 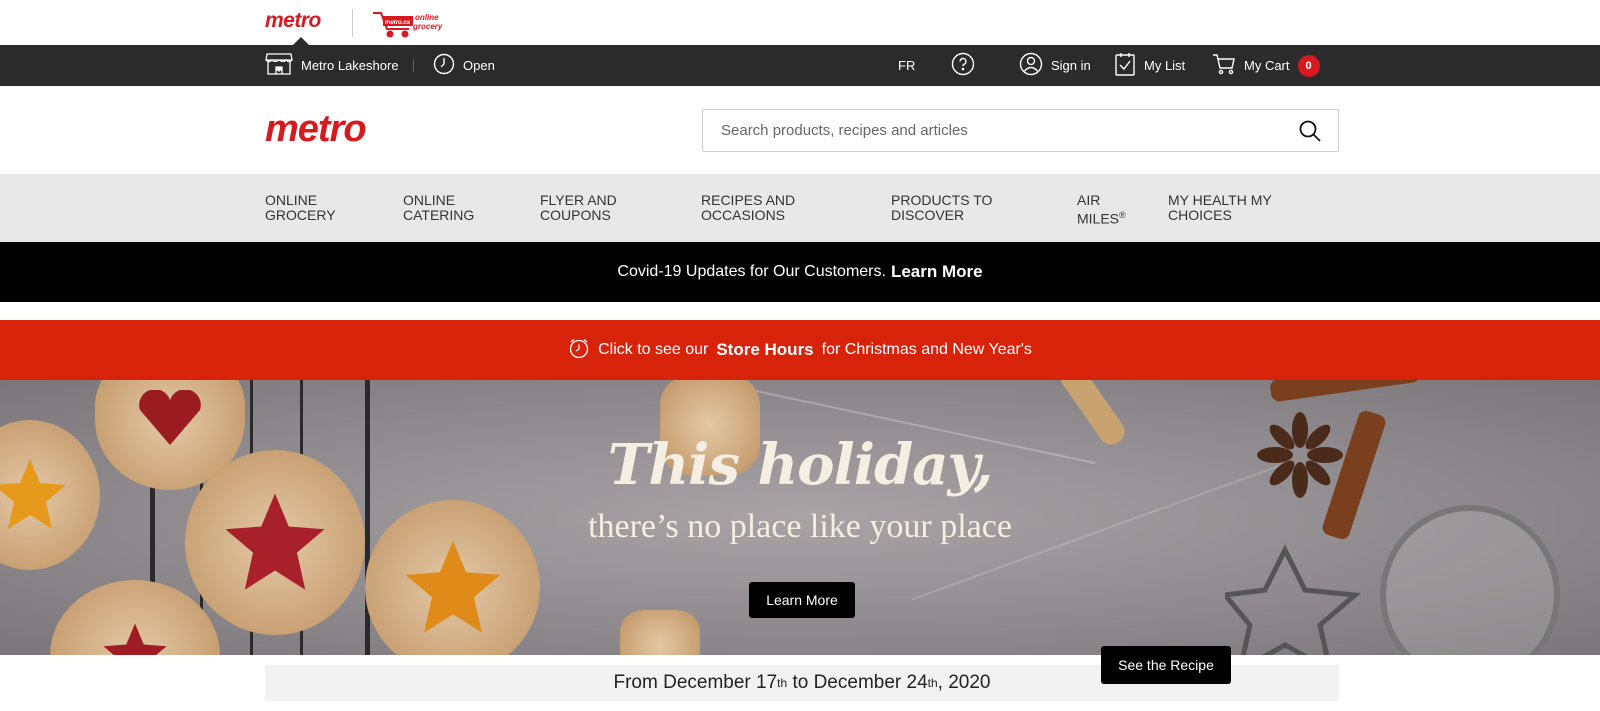 I want to click on nav-item-online-catering: ONLINE CATERING, so click(x=473, y=208).